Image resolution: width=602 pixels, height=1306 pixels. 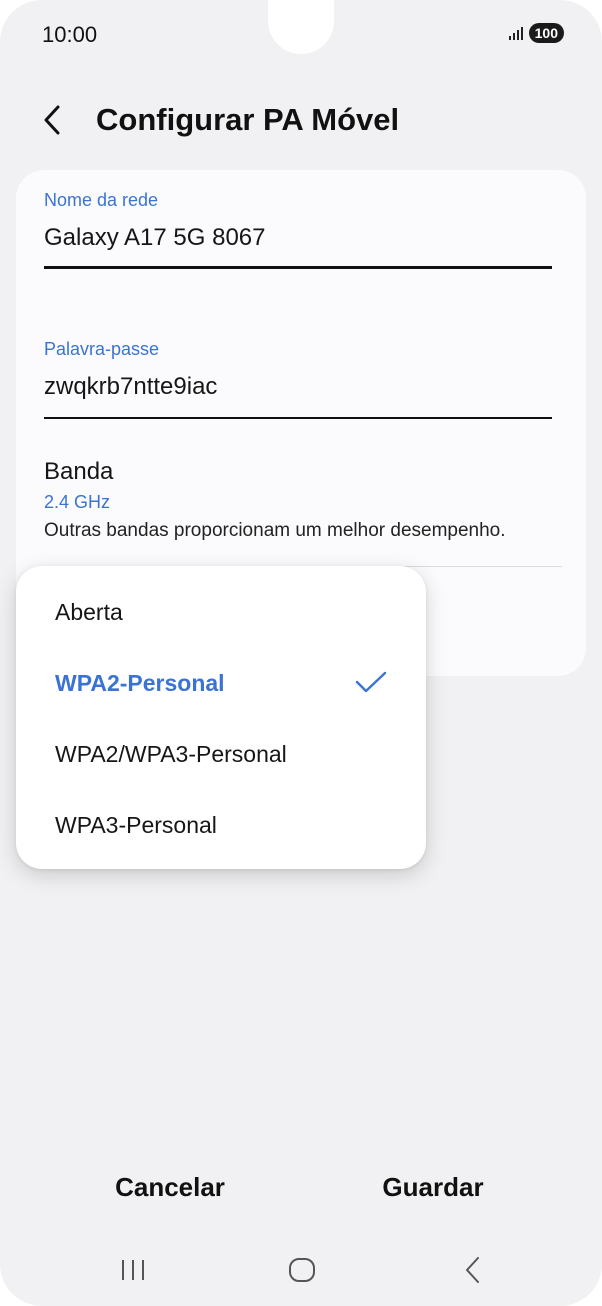 I want to click on security-option-wpa2-wpa3-personal: WPA2/WPA3-Personal, so click(x=221, y=754).